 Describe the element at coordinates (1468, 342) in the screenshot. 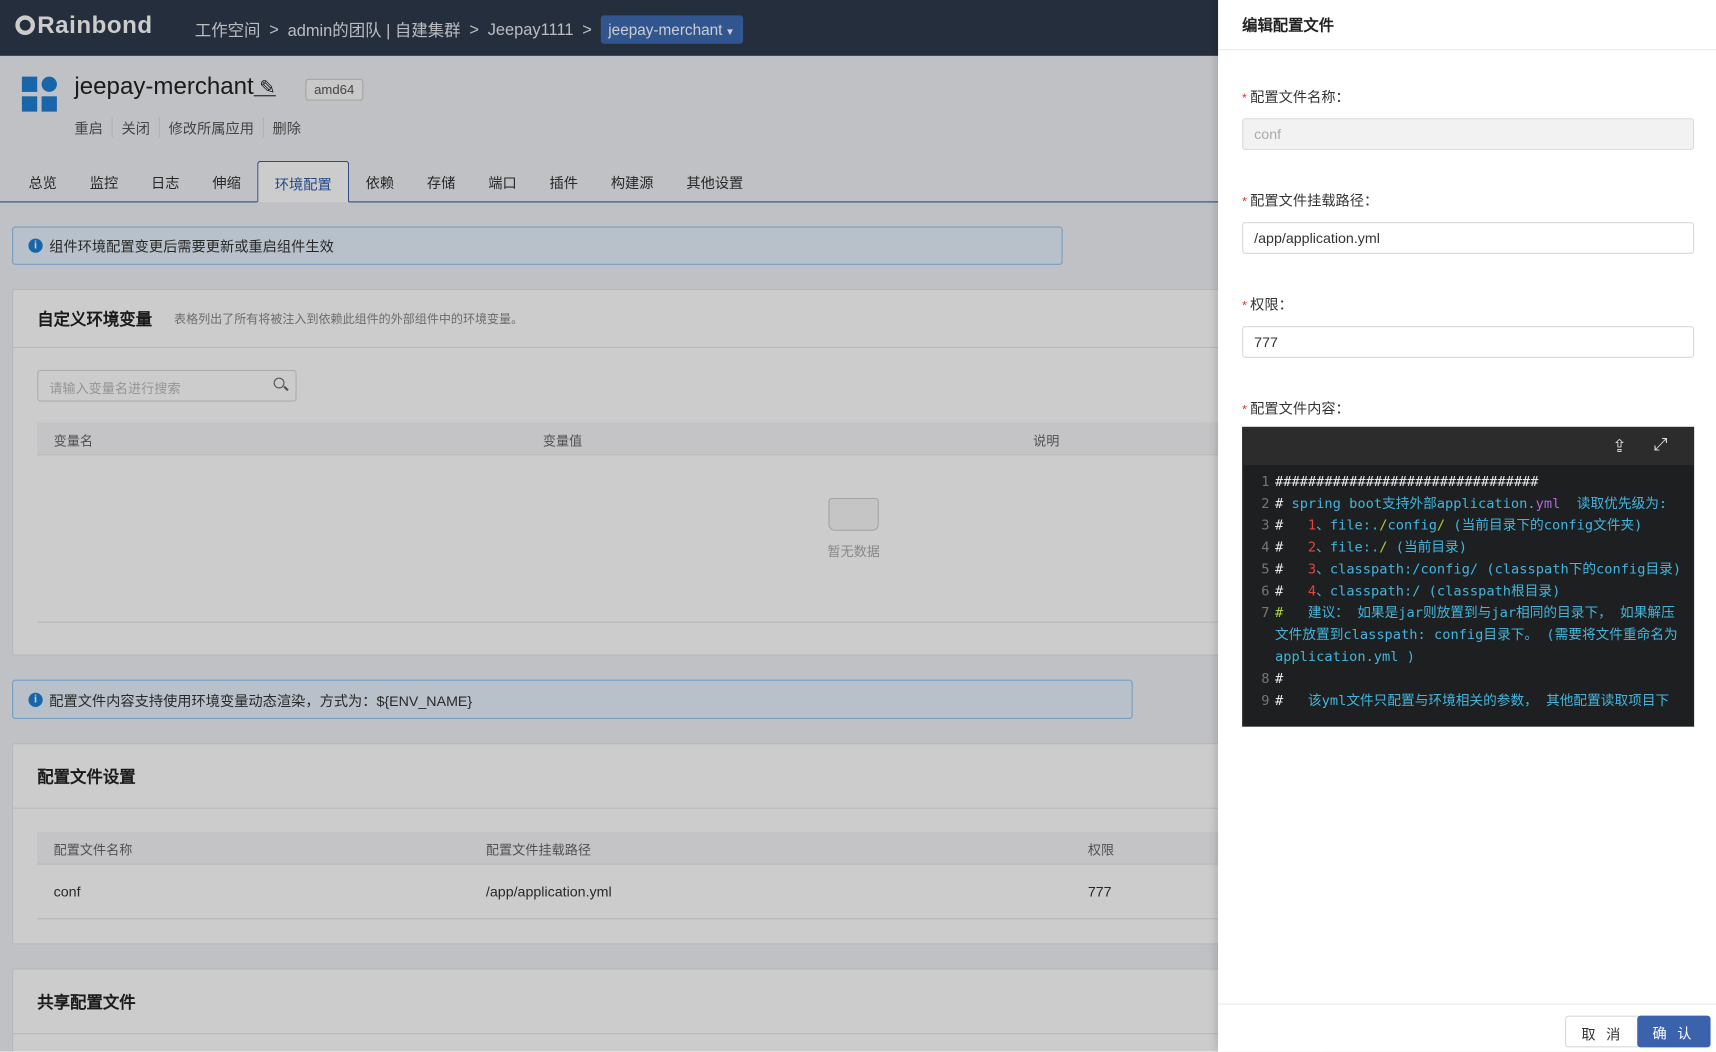

I see `permission-input: 777` at that location.